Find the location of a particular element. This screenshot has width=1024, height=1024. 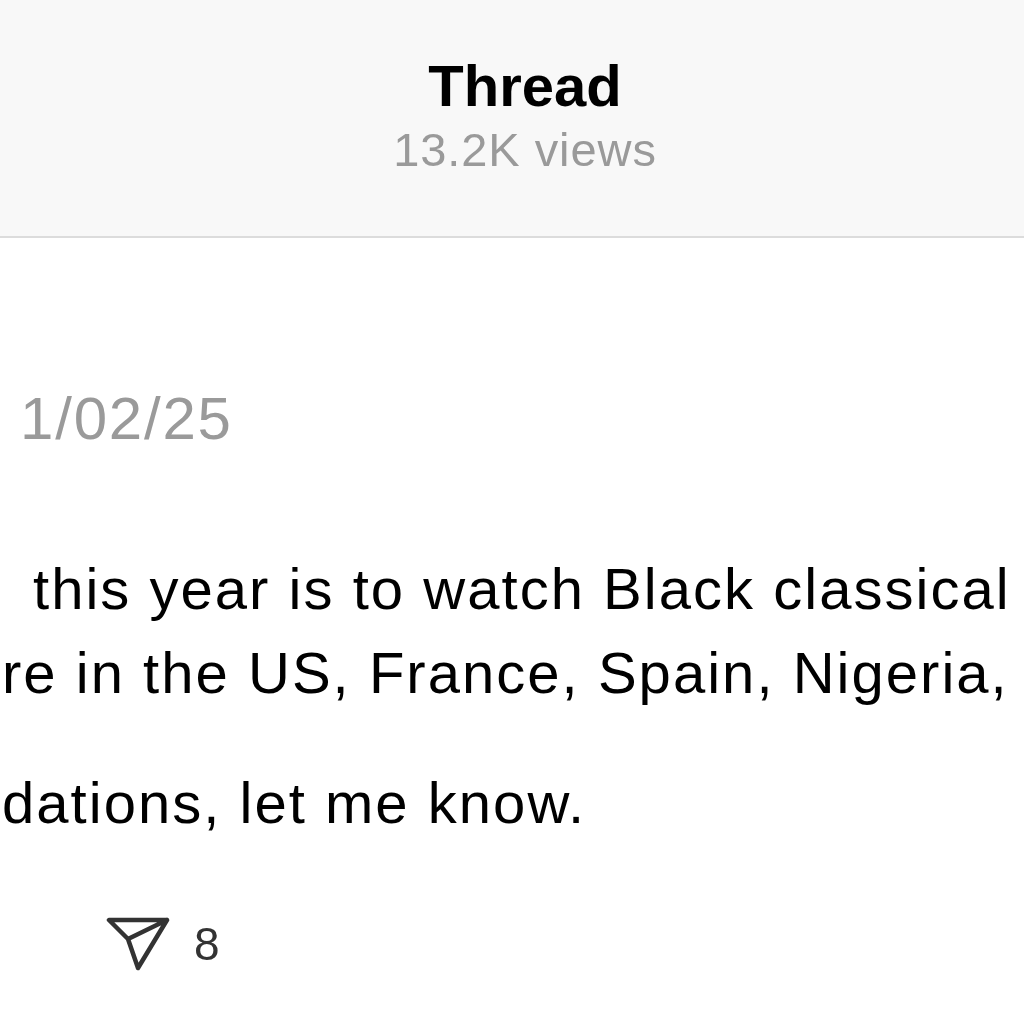

header-title: Thread is located at coordinates (525, 86).